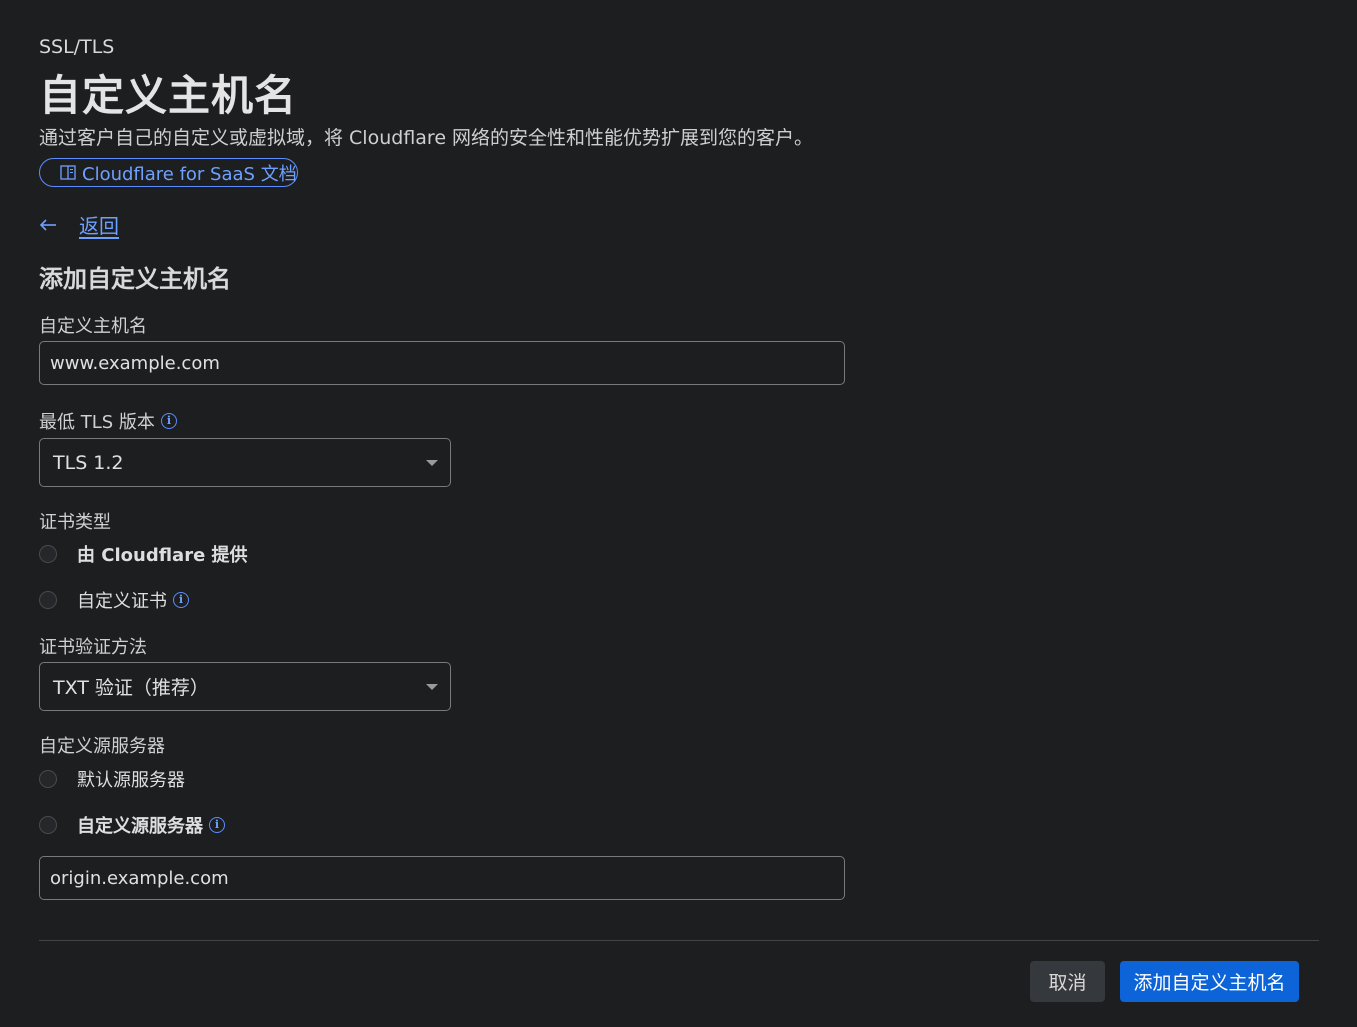  I want to click on origin-label-text: 自定义源服务器, so click(102, 746).